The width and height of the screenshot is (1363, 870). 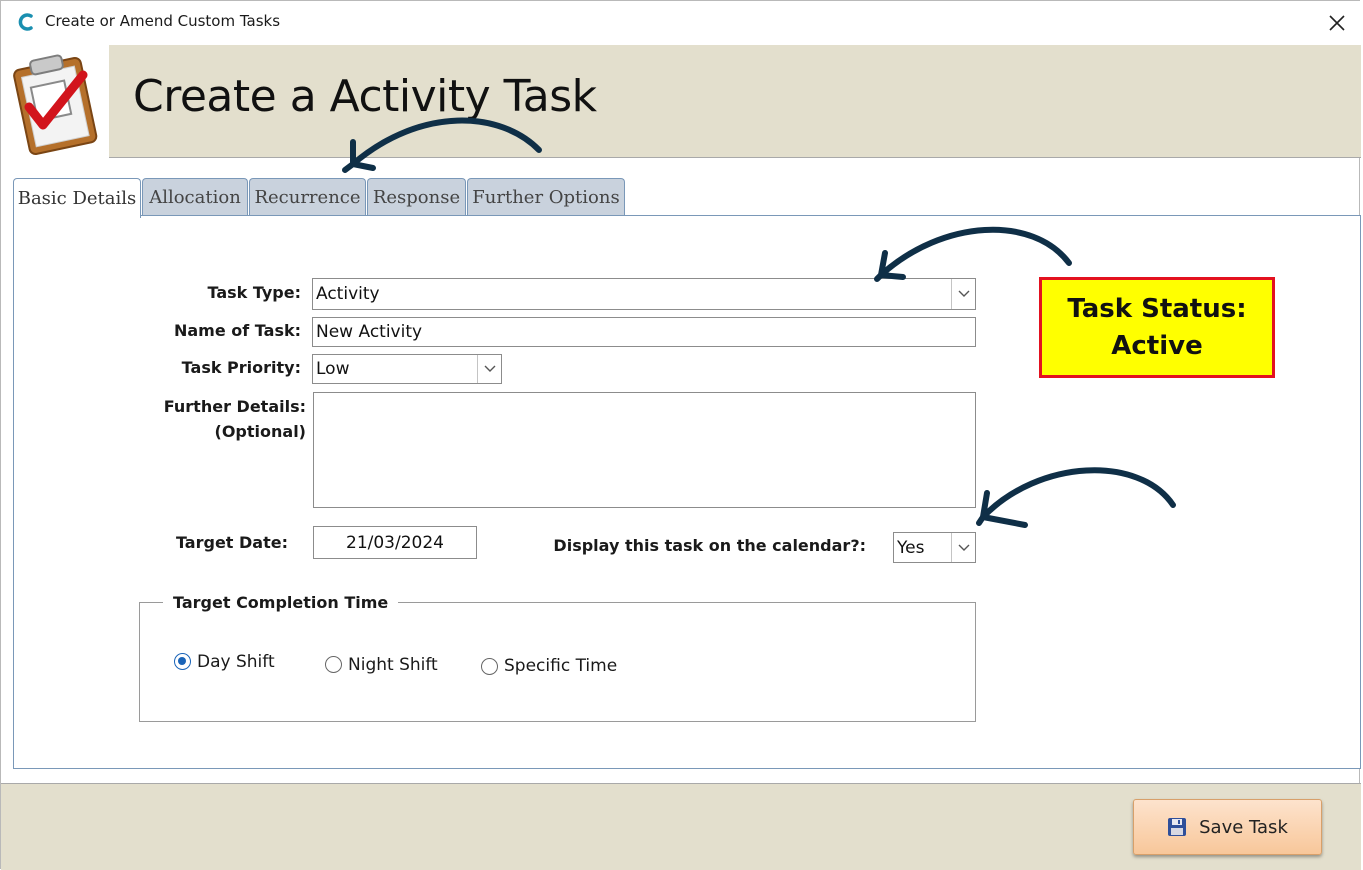 What do you see at coordinates (182, 661) in the screenshot?
I see `day-shift-radio` at bounding box center [182, 661].